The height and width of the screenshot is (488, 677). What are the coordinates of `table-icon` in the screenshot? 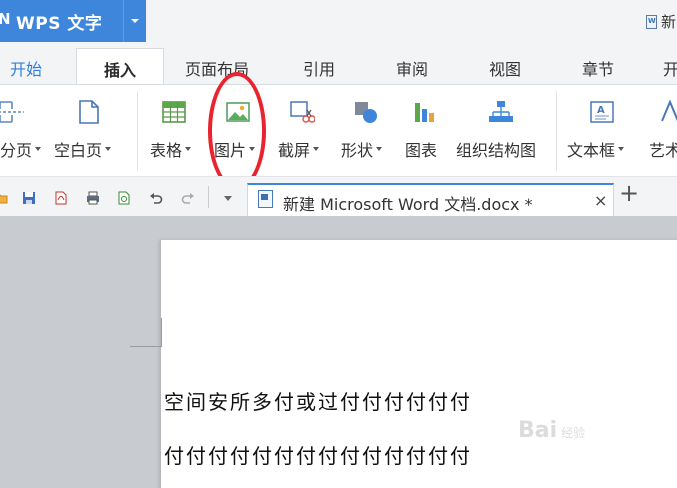 It's located at (174, 112).